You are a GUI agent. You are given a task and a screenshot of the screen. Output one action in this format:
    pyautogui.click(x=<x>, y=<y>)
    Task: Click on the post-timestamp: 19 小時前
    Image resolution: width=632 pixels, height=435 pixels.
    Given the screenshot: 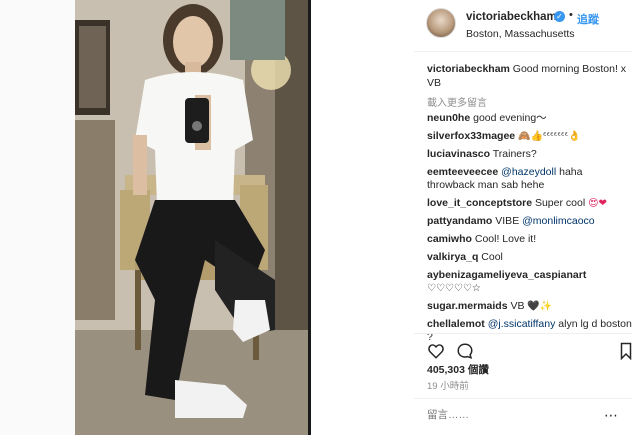 What is the action you would take?
    pyautogui.click(x=448, y=385)
    